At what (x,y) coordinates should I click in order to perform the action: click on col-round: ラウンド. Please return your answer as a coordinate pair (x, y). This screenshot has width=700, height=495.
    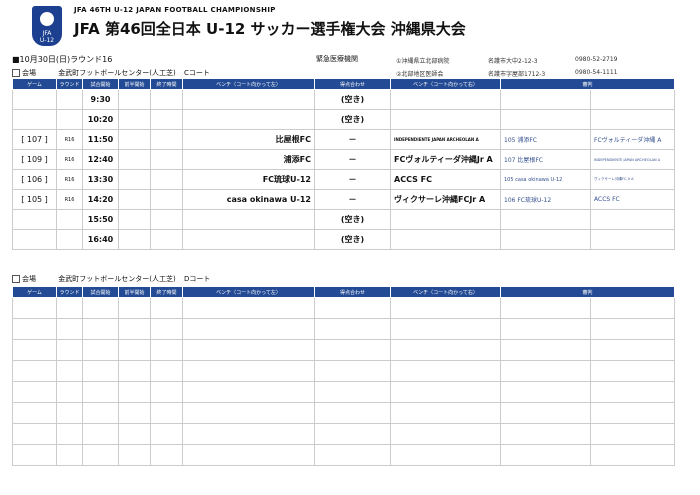
    Looking at the image, I should click on (69, 292).